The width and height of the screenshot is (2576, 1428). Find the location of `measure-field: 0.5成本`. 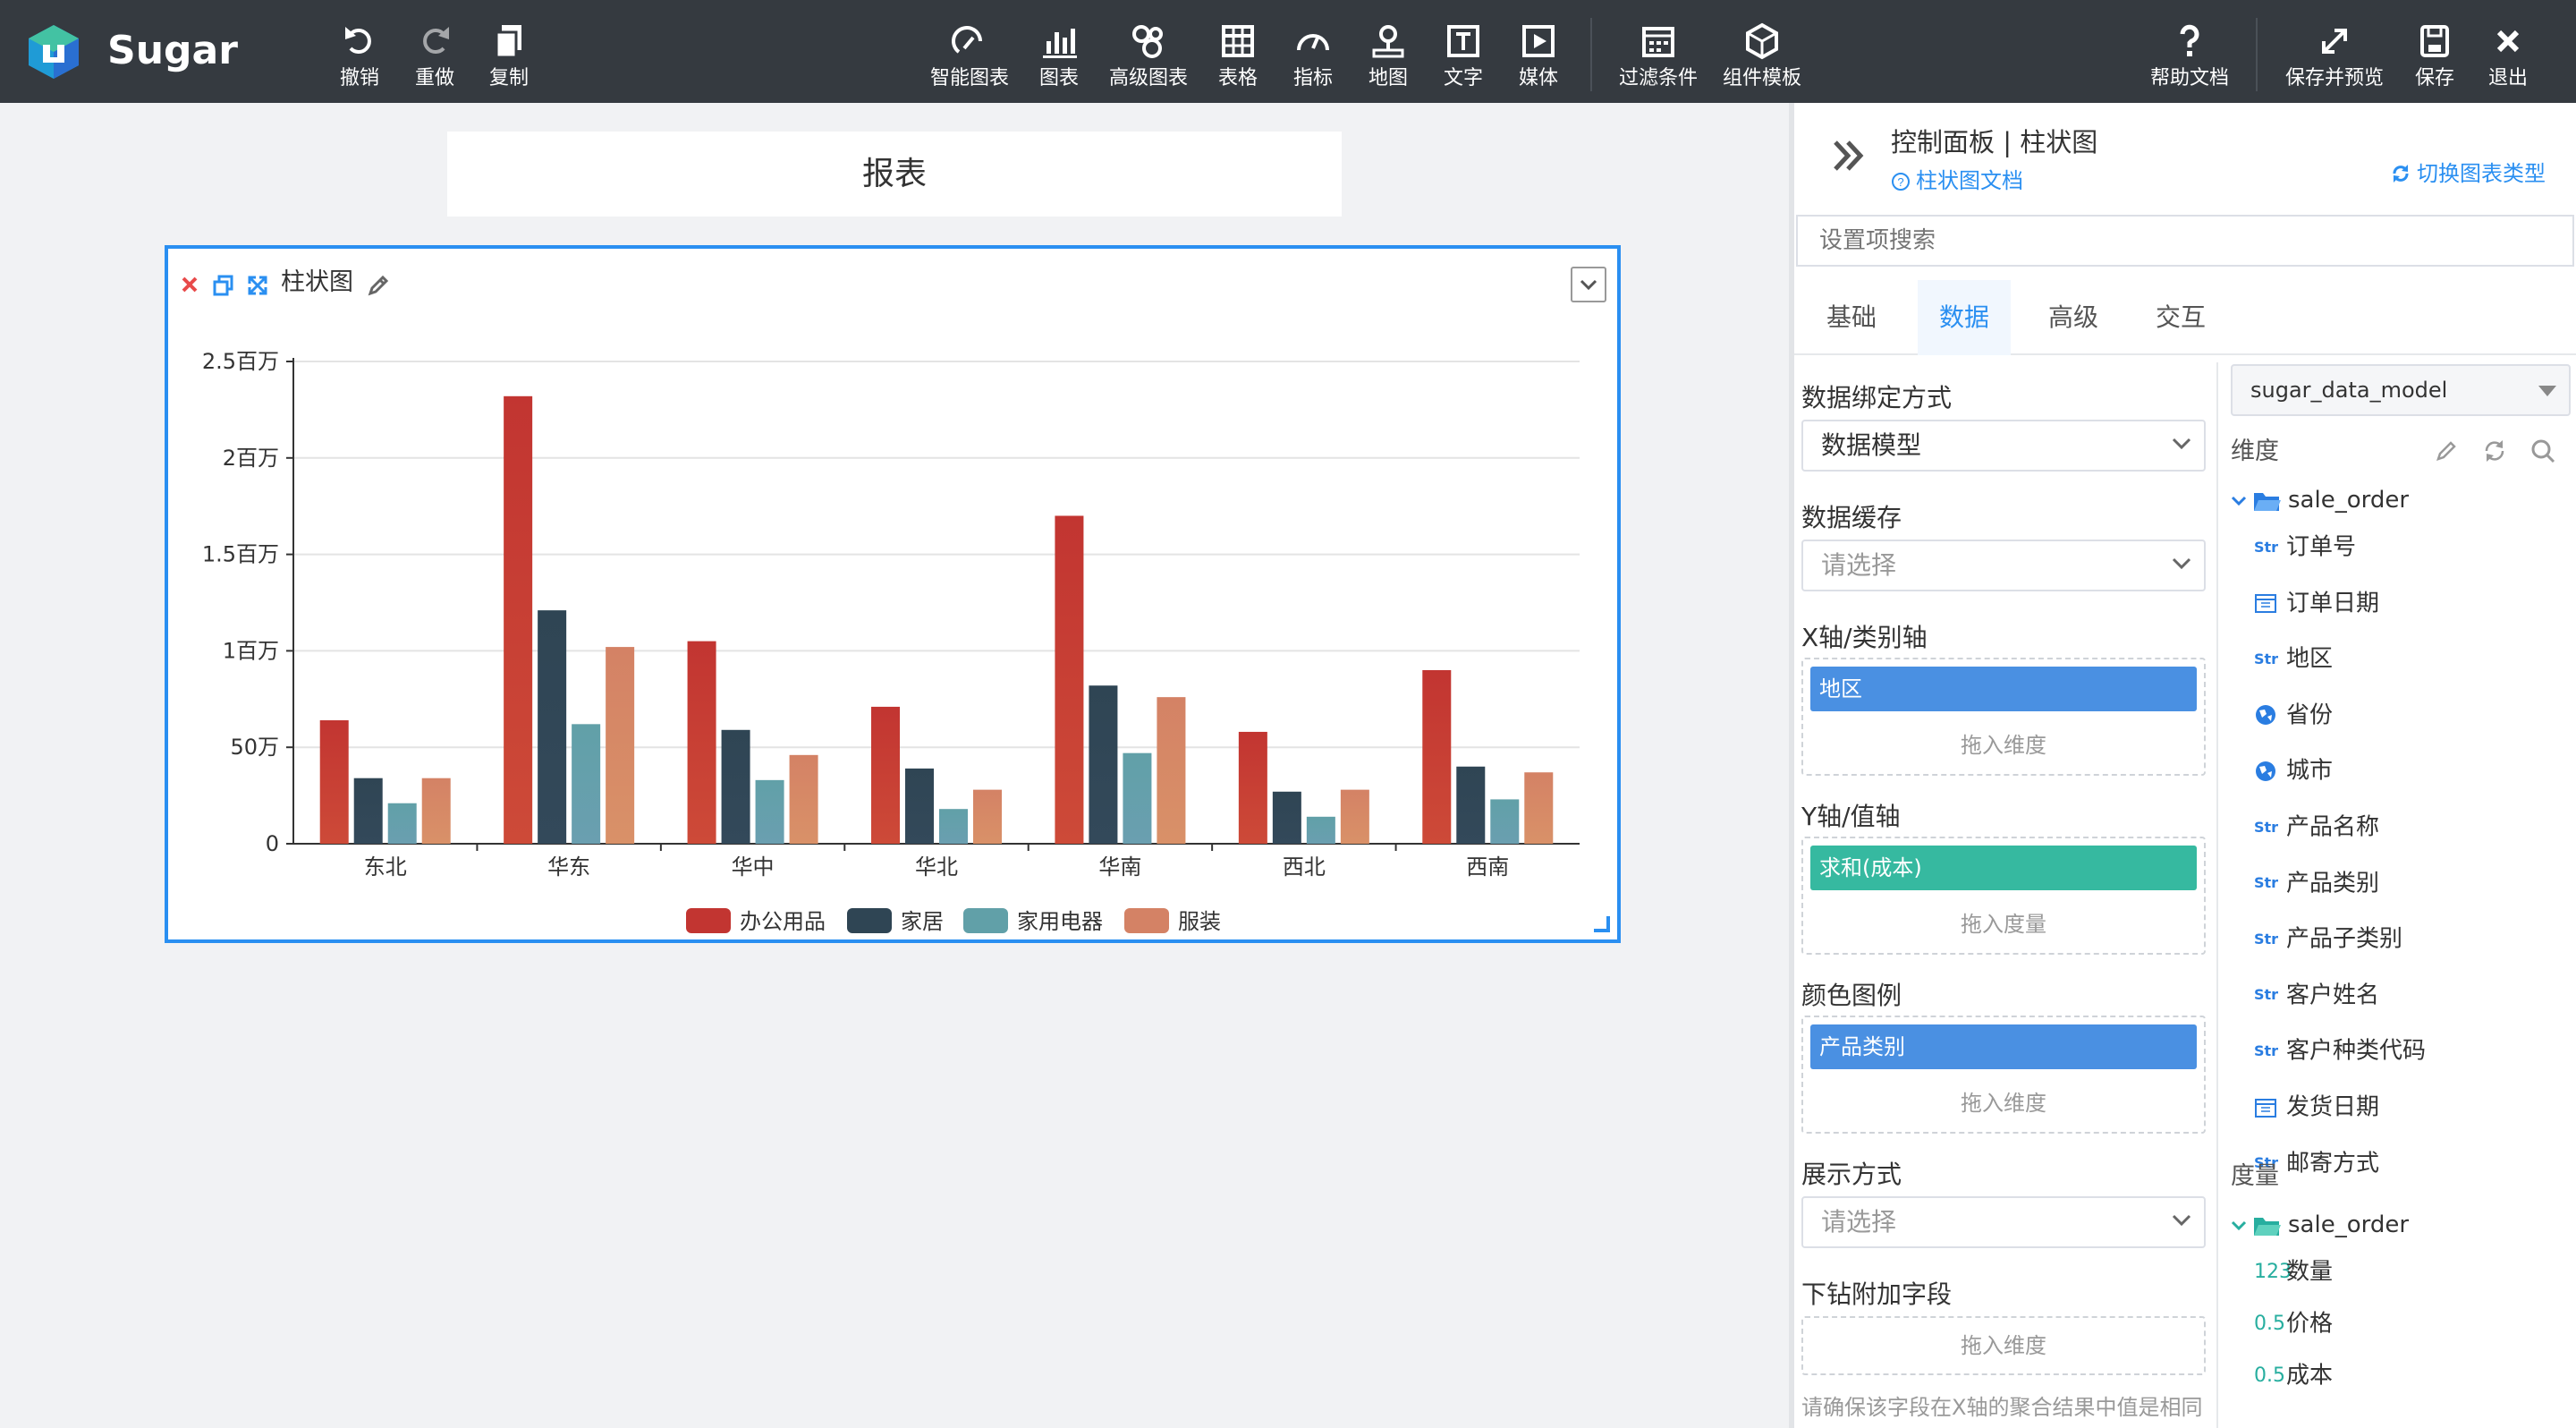

measure-field: 0.5成本 is located at coordinates (2293, 1375).